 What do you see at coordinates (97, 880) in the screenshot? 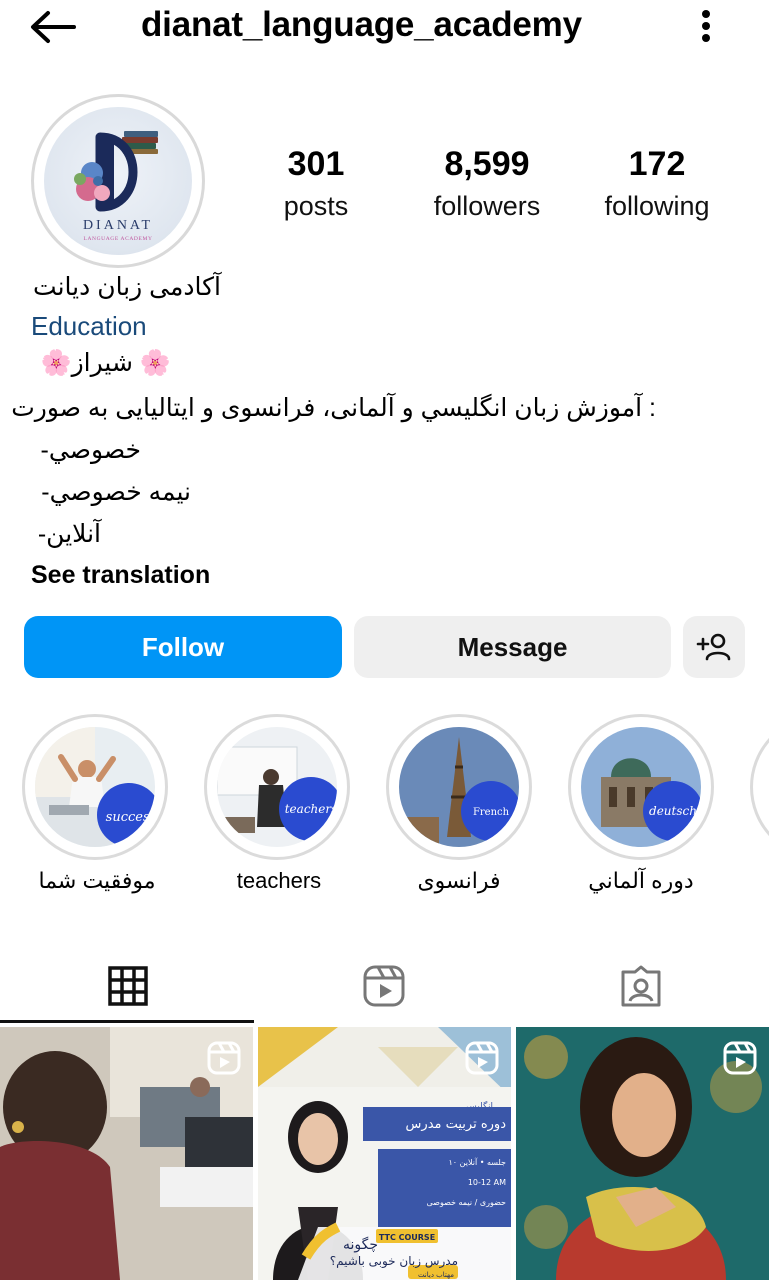
I see `highlight-label: موفقیت شما` at bounding box center [97, 880].